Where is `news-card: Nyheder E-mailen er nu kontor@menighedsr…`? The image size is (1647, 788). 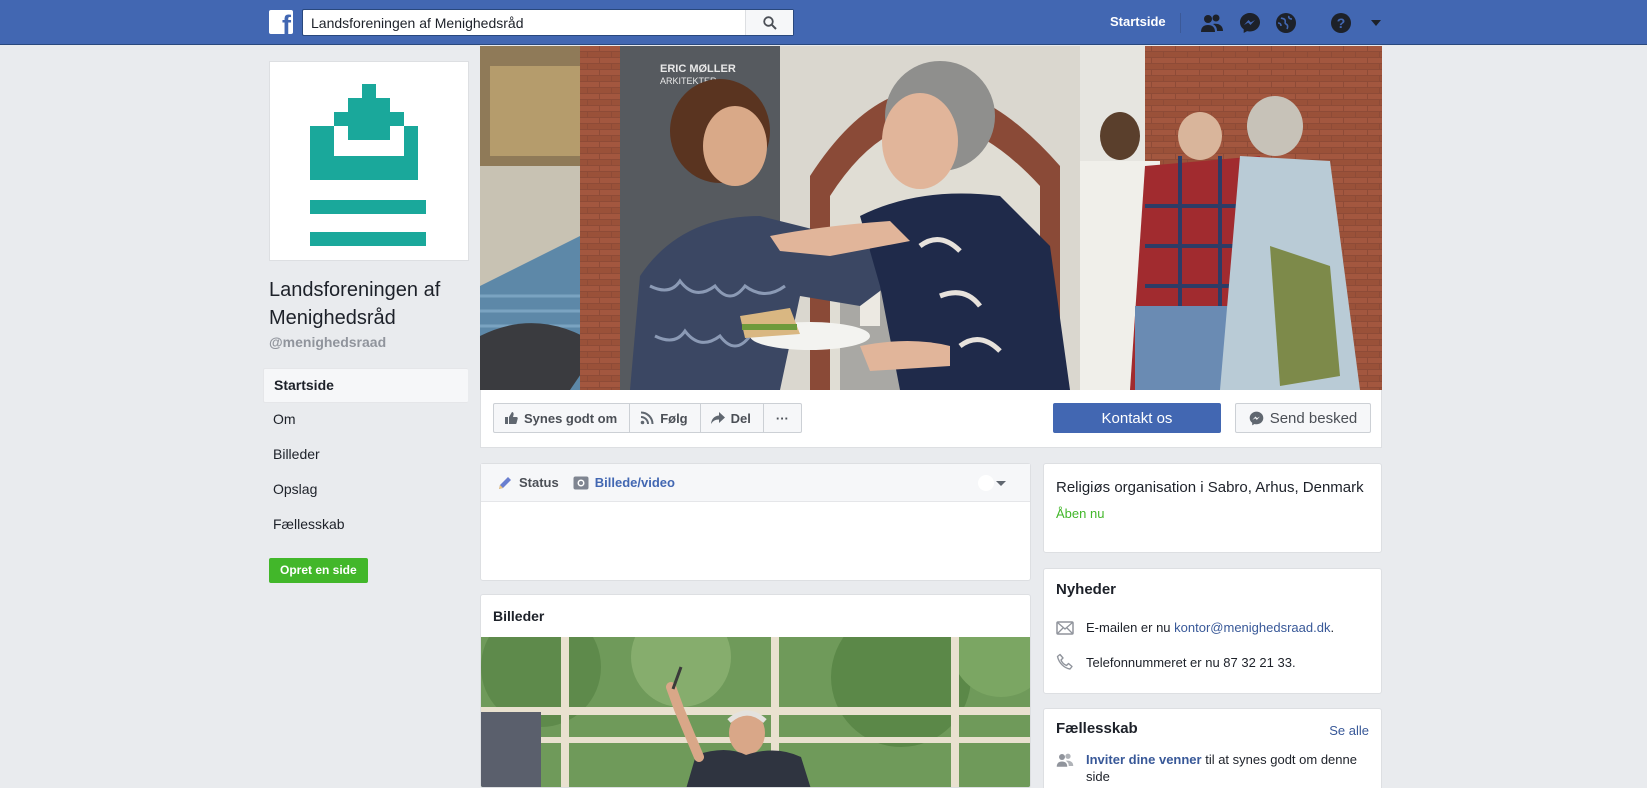
news-card: Nyheder E-mailen er nu kontor@menighedsr… is located at coordinates (1212, 631).